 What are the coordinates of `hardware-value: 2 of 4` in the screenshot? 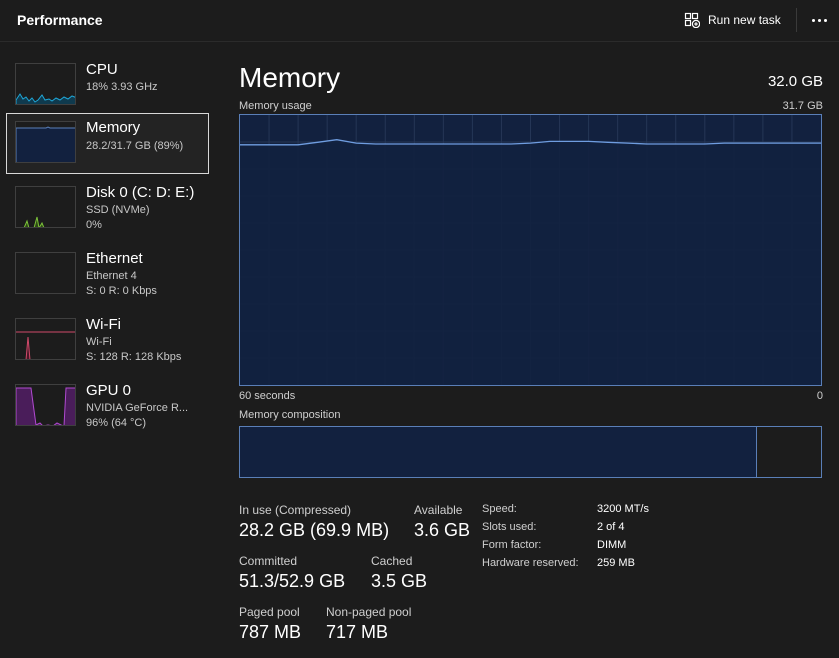 It's located at (611, 527).